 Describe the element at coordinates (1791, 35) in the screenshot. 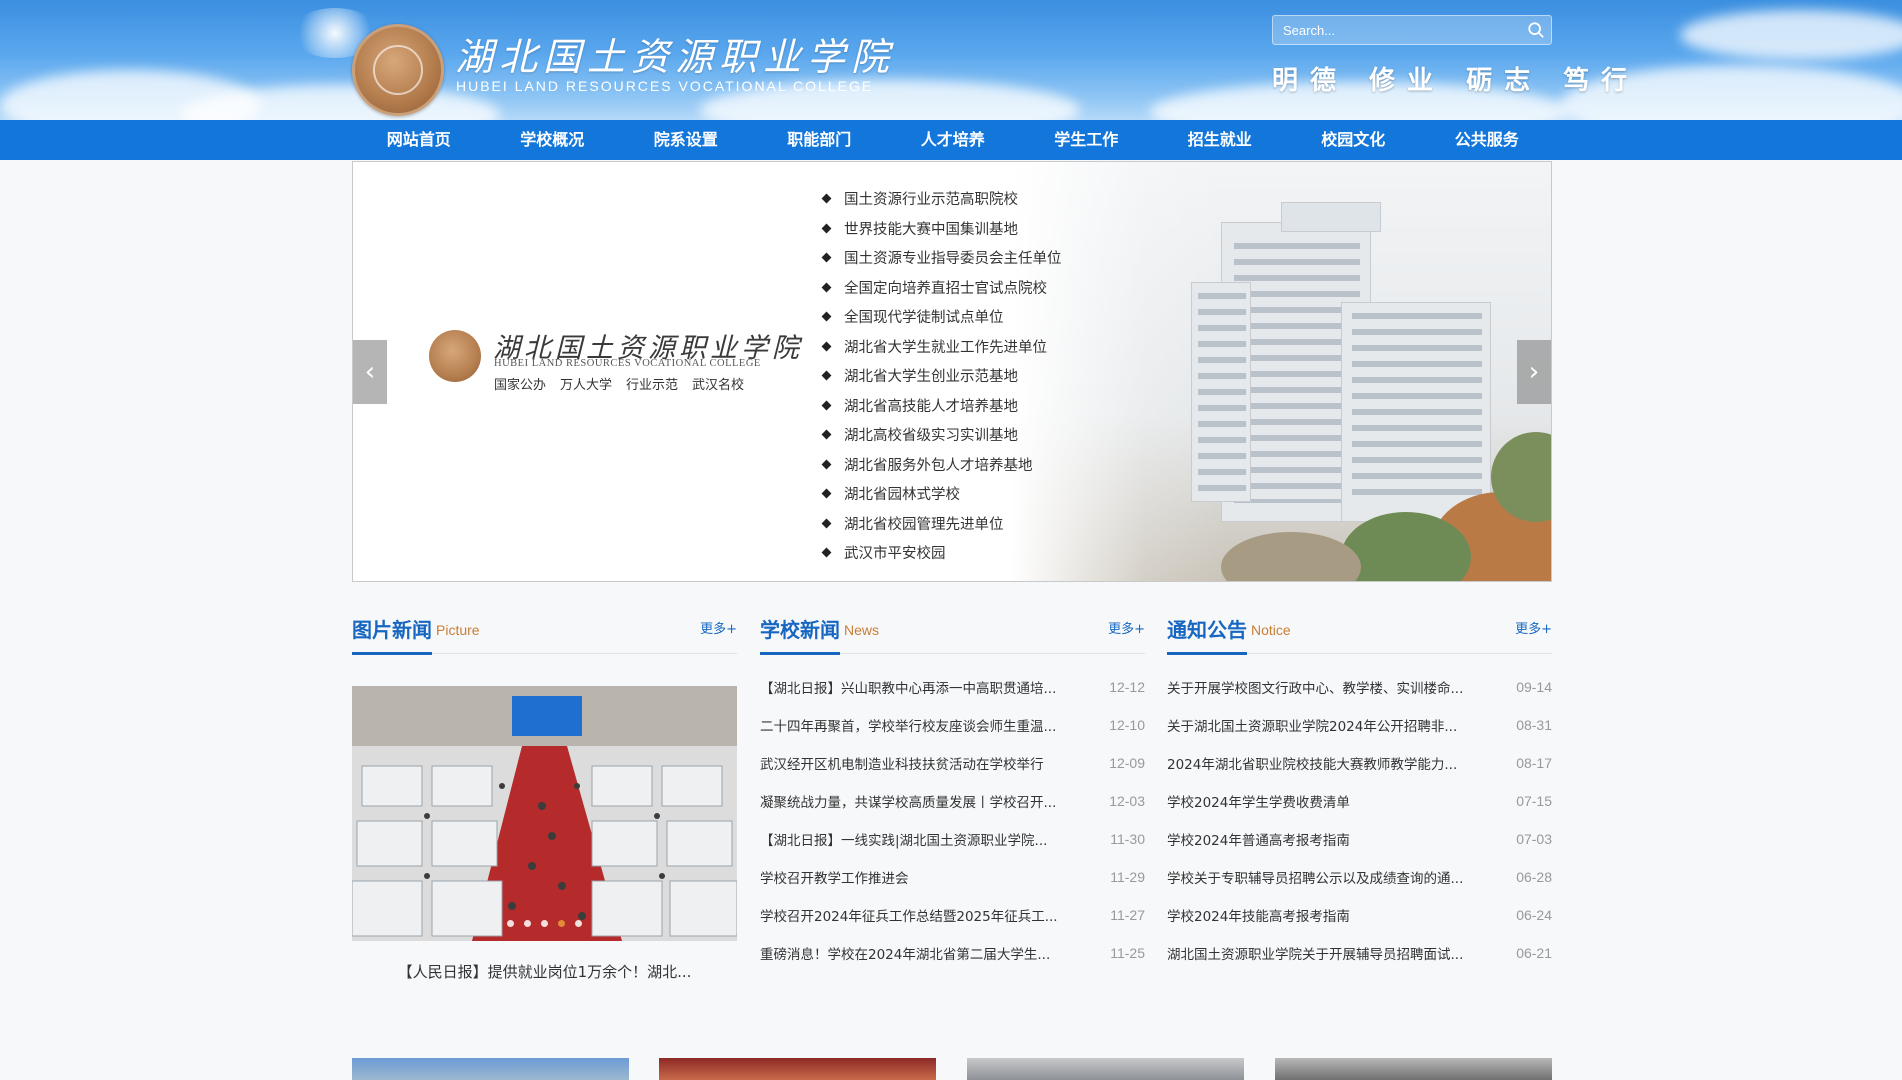

I see `cloud` at that location.